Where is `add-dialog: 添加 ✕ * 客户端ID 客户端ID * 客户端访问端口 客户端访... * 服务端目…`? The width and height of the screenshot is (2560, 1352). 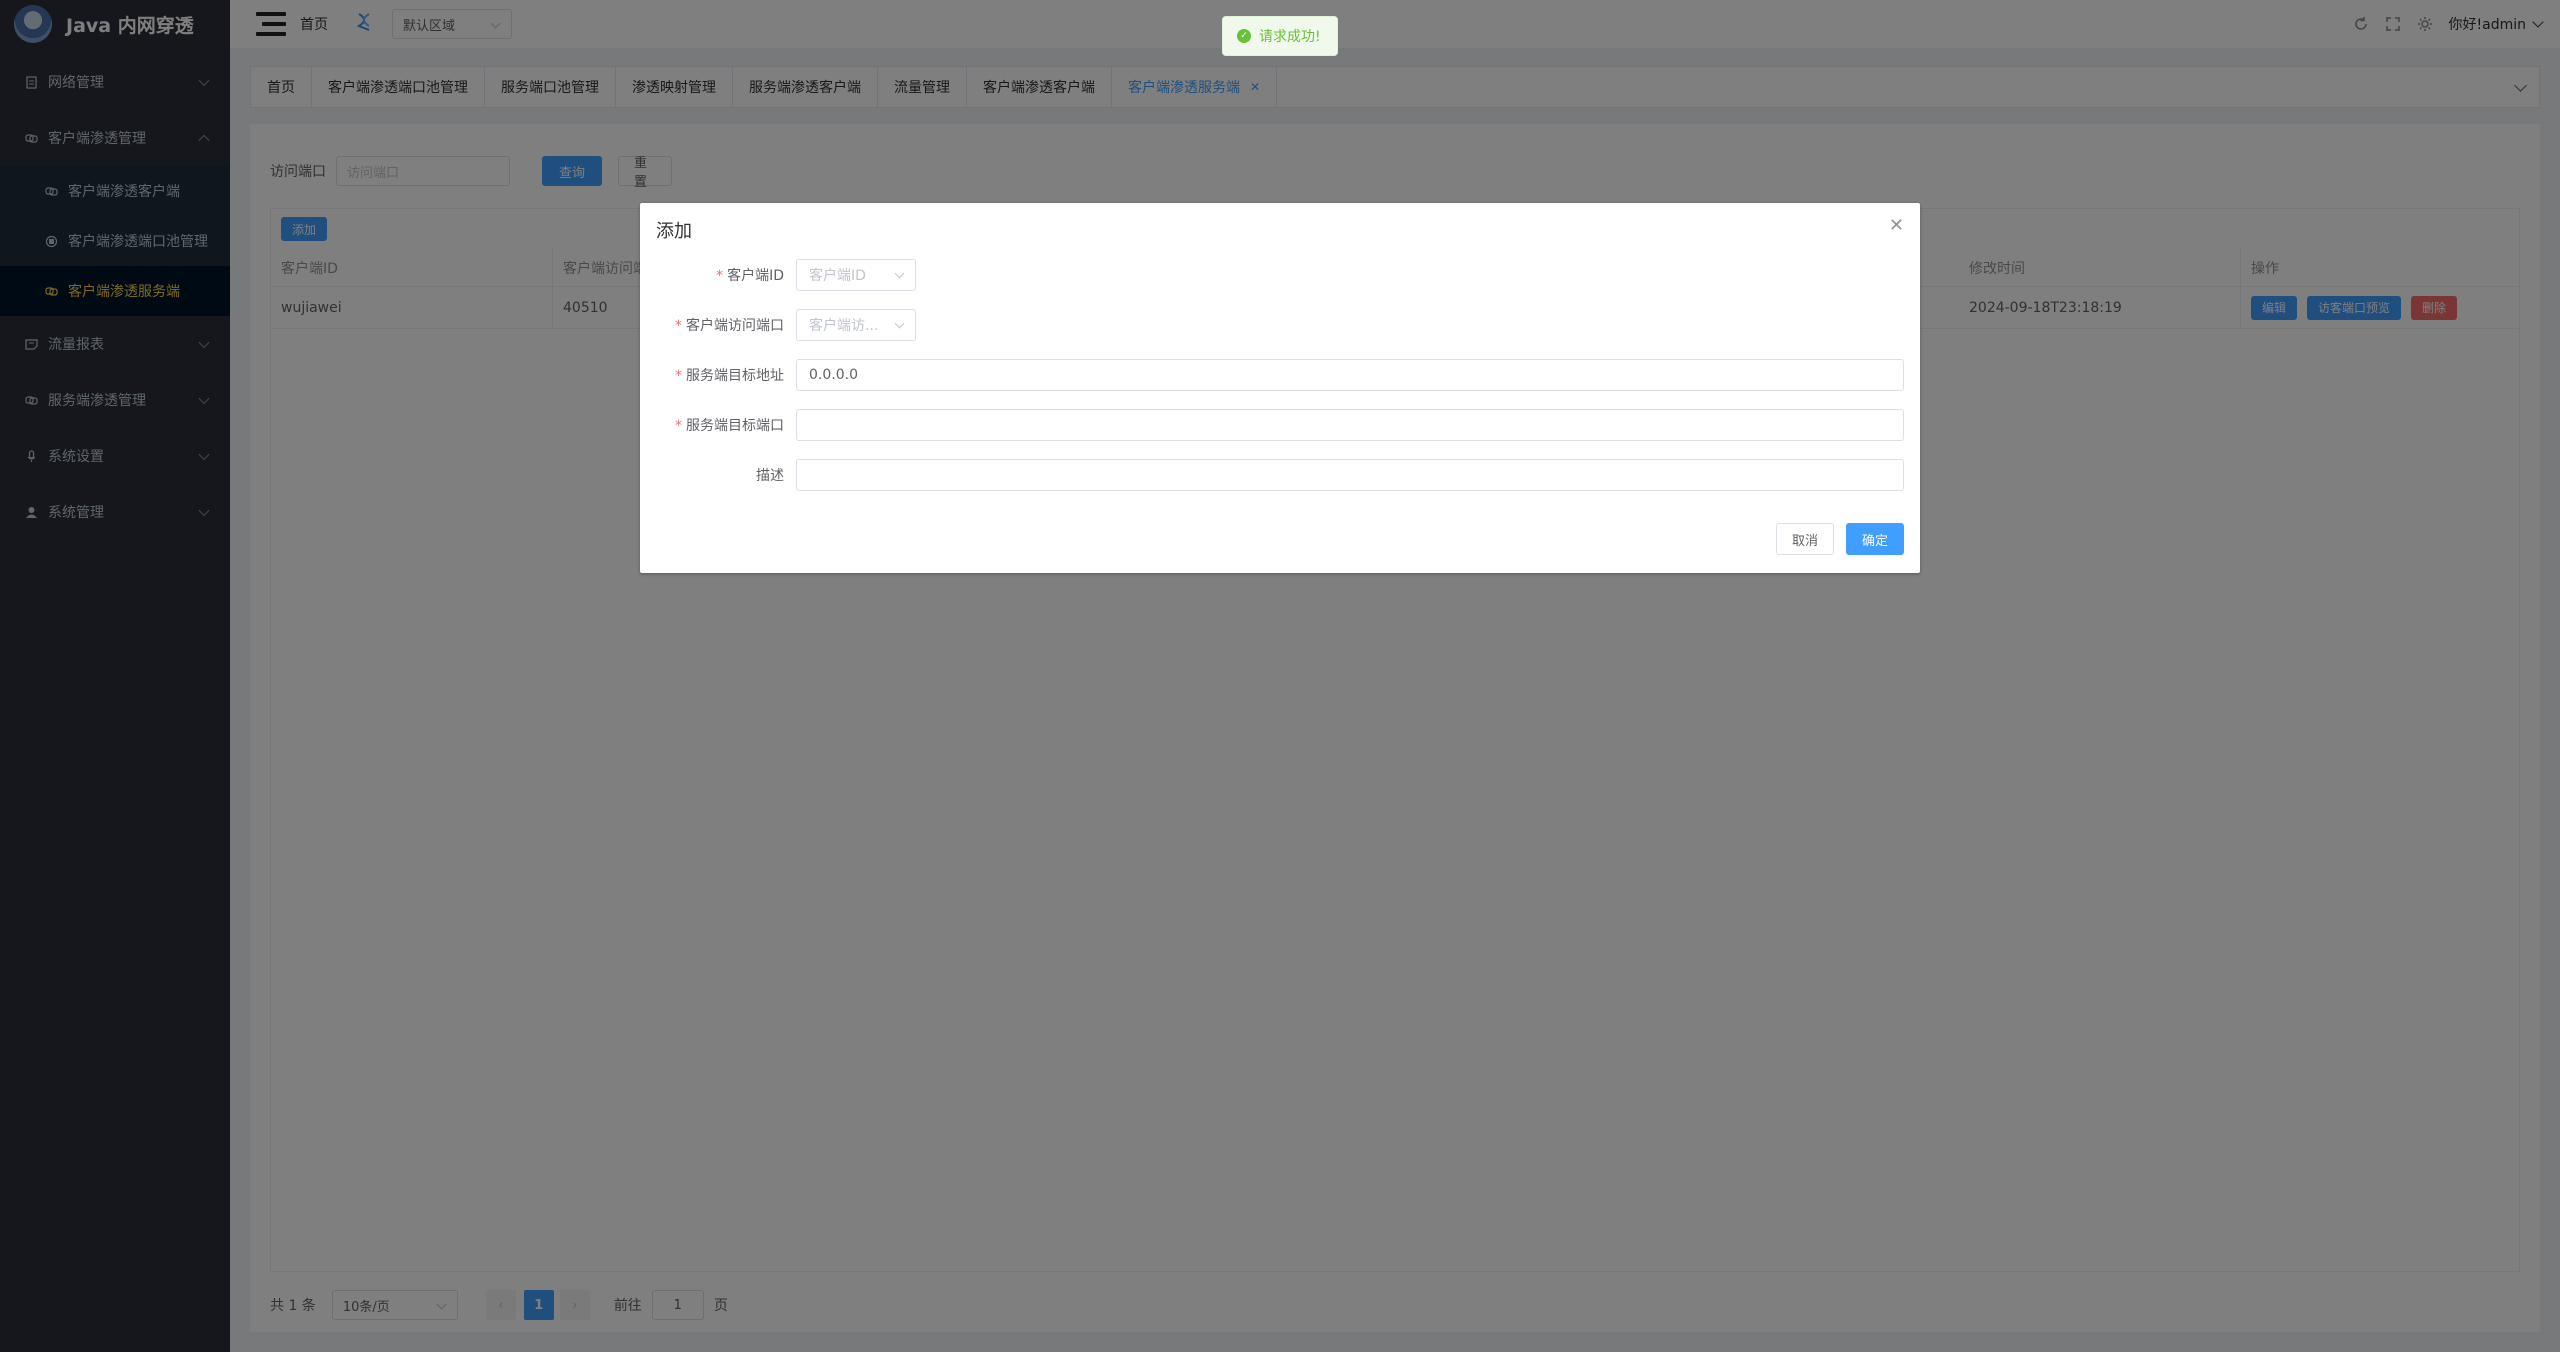
add-dialog: 添加 ✕ * 客户端ID 客户端ID * 客户端访问端口 客户端访... * 服务端目… is located at coordinates (1280, 388).